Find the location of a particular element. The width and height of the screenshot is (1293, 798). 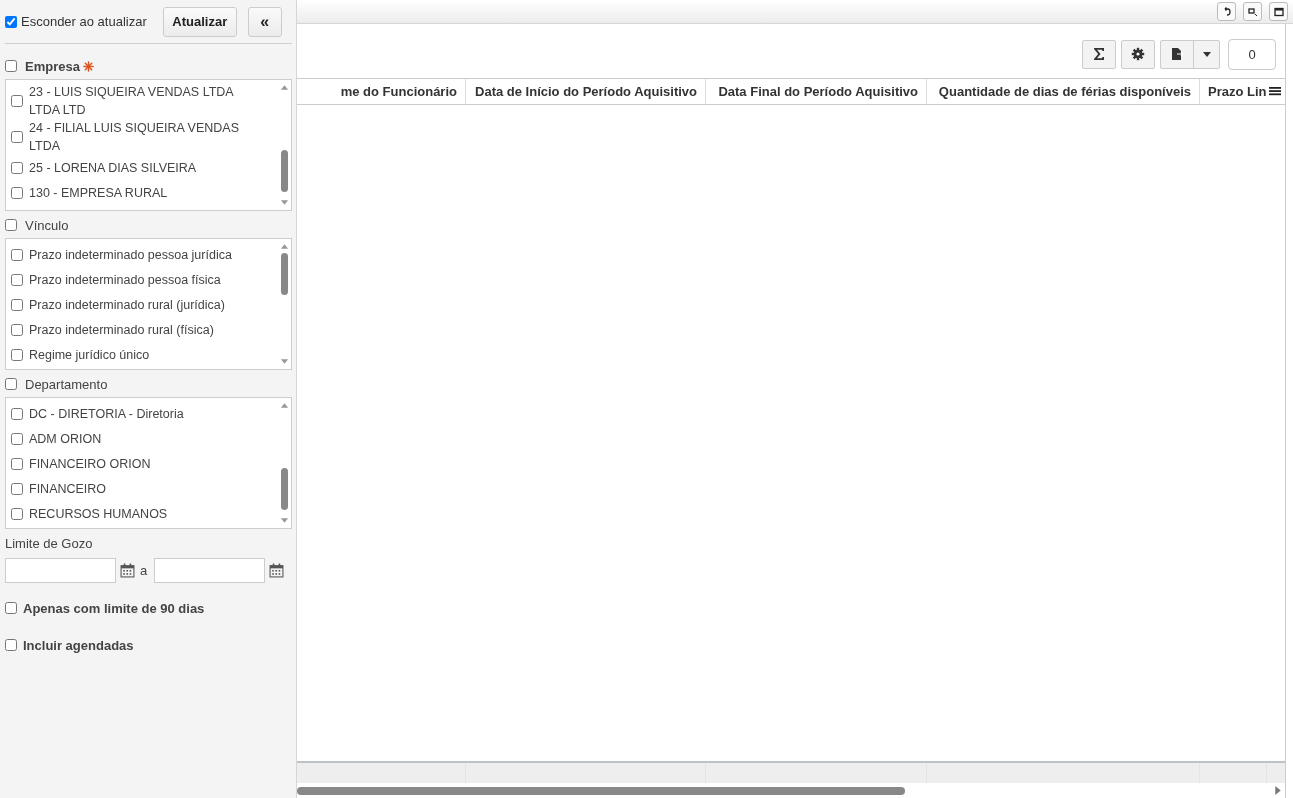

file-export-icon is located at coordinates (1177, 54).